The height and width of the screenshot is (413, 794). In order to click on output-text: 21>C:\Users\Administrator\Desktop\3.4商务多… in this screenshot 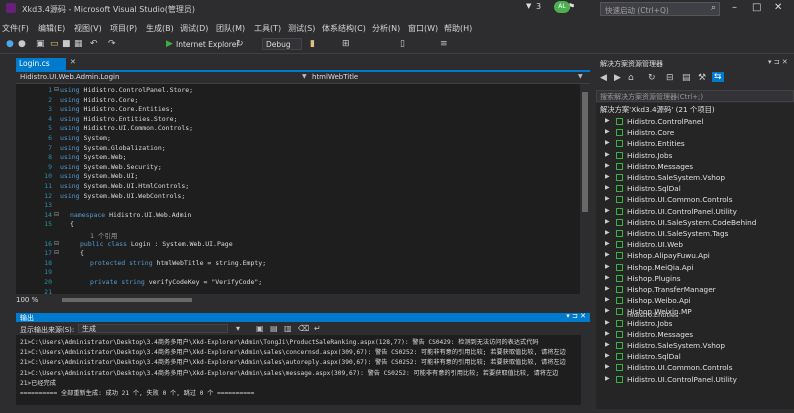, I will do `click(298, 370)`.